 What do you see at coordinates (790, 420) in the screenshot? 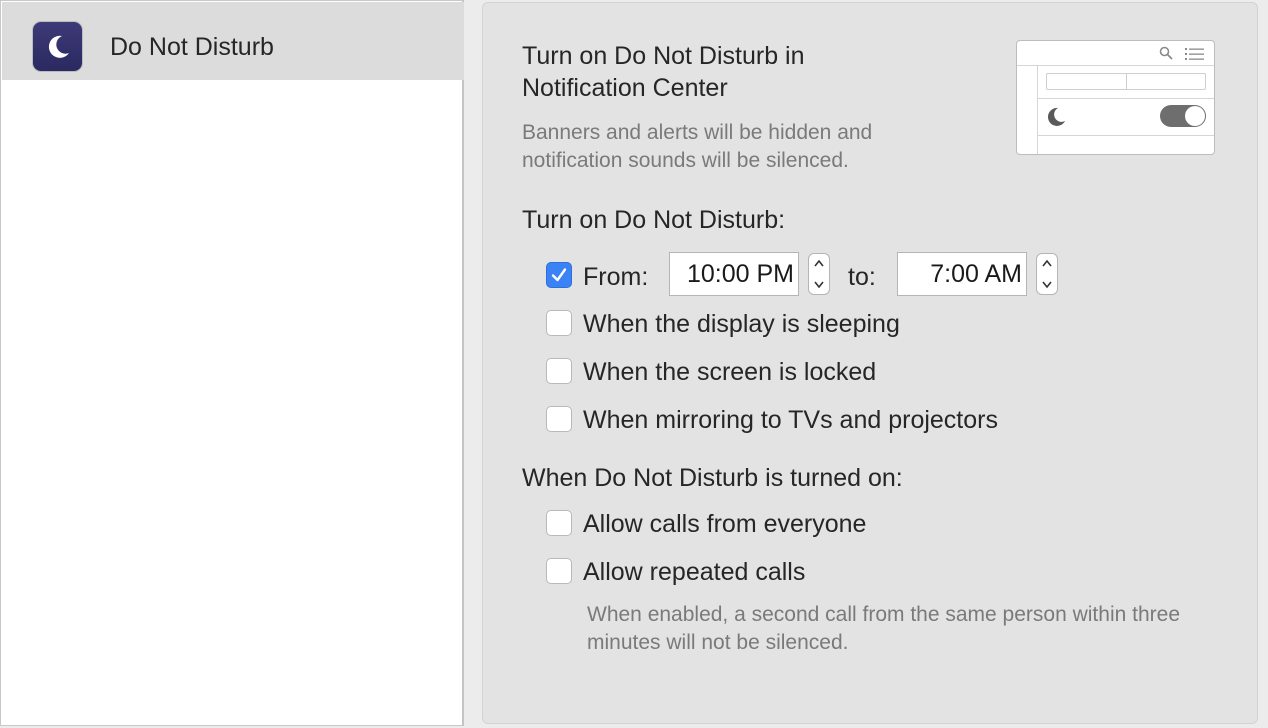
I see `mirroring-label: When mirroring to TVs and projectors` at bounding box center [790, 420].